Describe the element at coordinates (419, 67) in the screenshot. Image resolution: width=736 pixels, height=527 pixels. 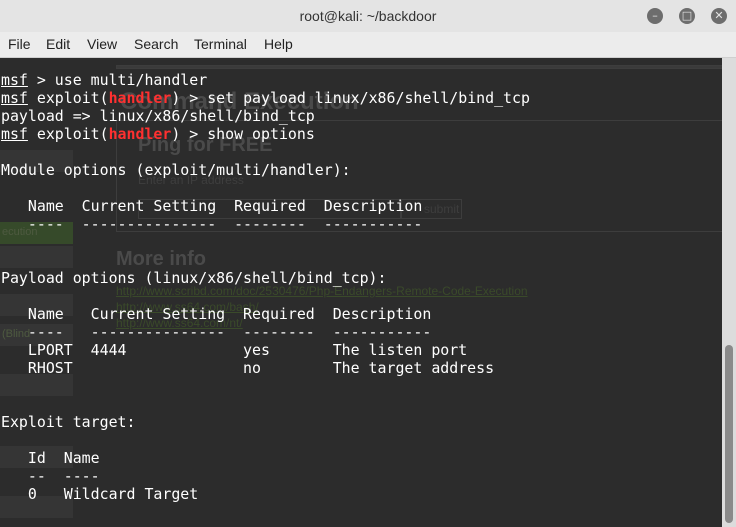
I see `ghost-divider` at that location.